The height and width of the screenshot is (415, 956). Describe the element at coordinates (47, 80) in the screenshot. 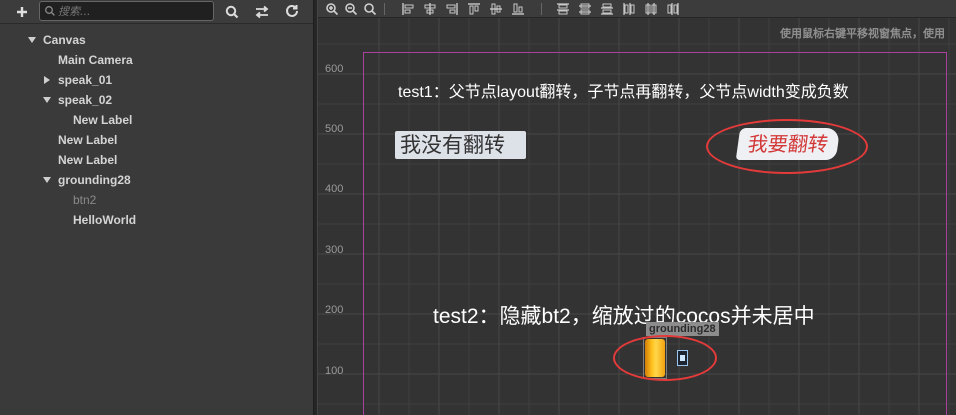

I see `collapse-arrow-icon` at that location.